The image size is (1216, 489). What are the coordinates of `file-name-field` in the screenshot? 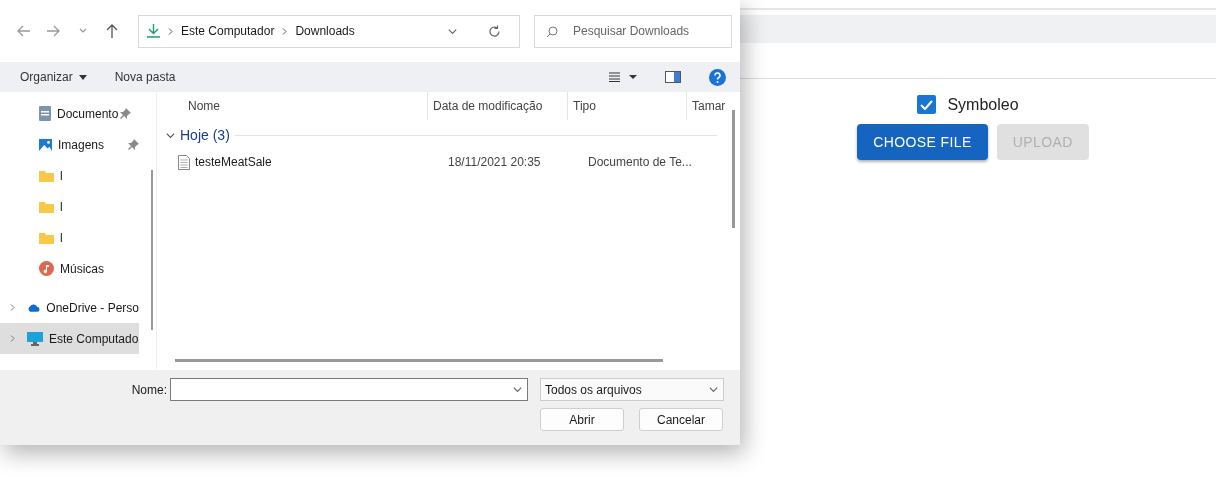 It's located at (349, 389).